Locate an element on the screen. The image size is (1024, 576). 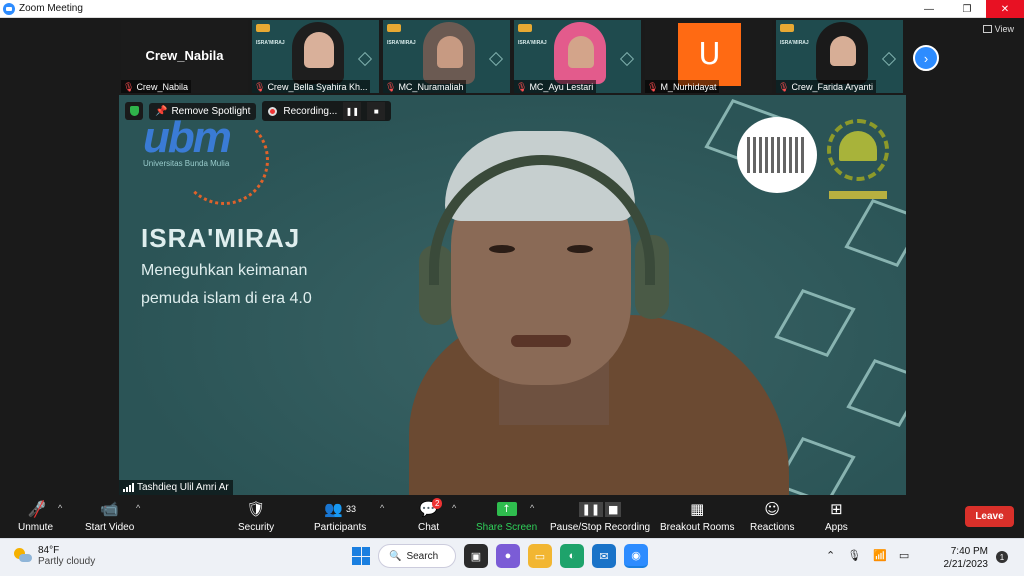
edge-browser-icon: ◐ is located at coordinates (572, 556).